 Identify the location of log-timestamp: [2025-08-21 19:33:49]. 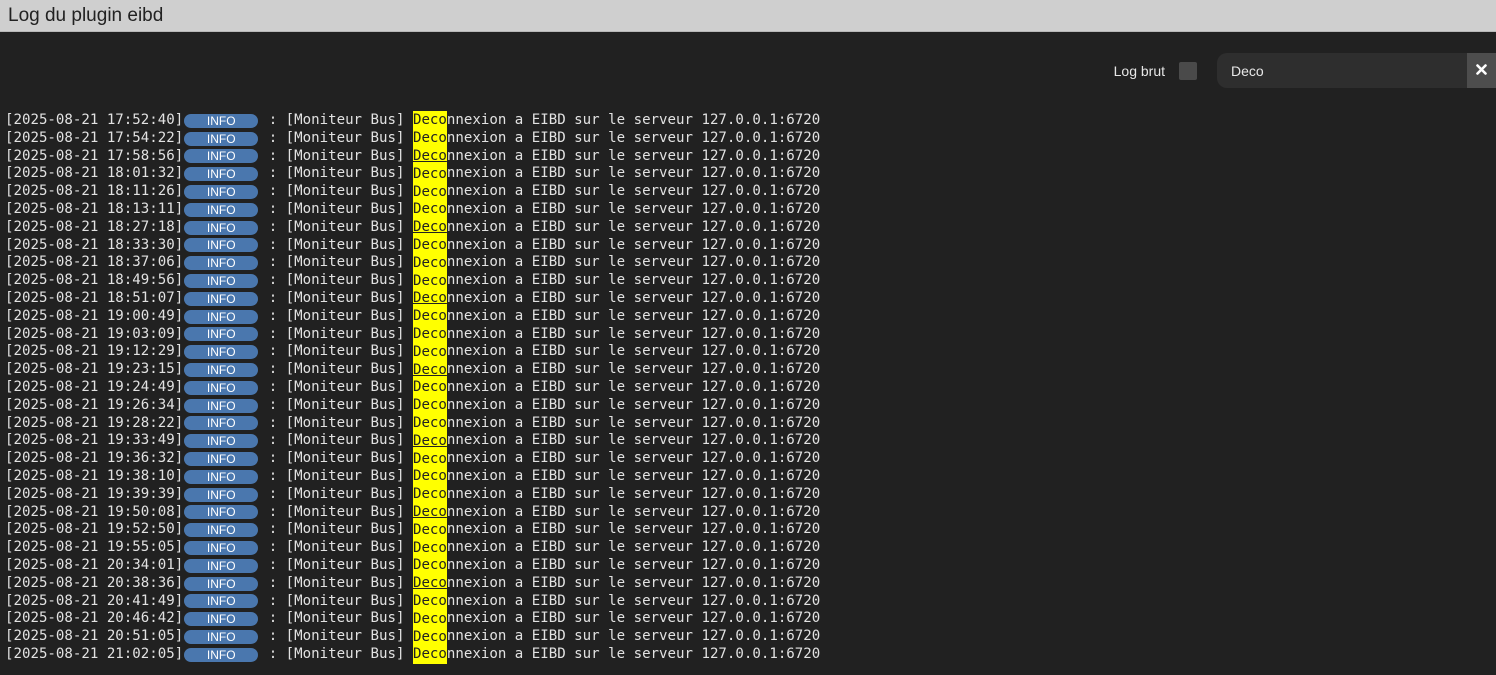
(94, 440).